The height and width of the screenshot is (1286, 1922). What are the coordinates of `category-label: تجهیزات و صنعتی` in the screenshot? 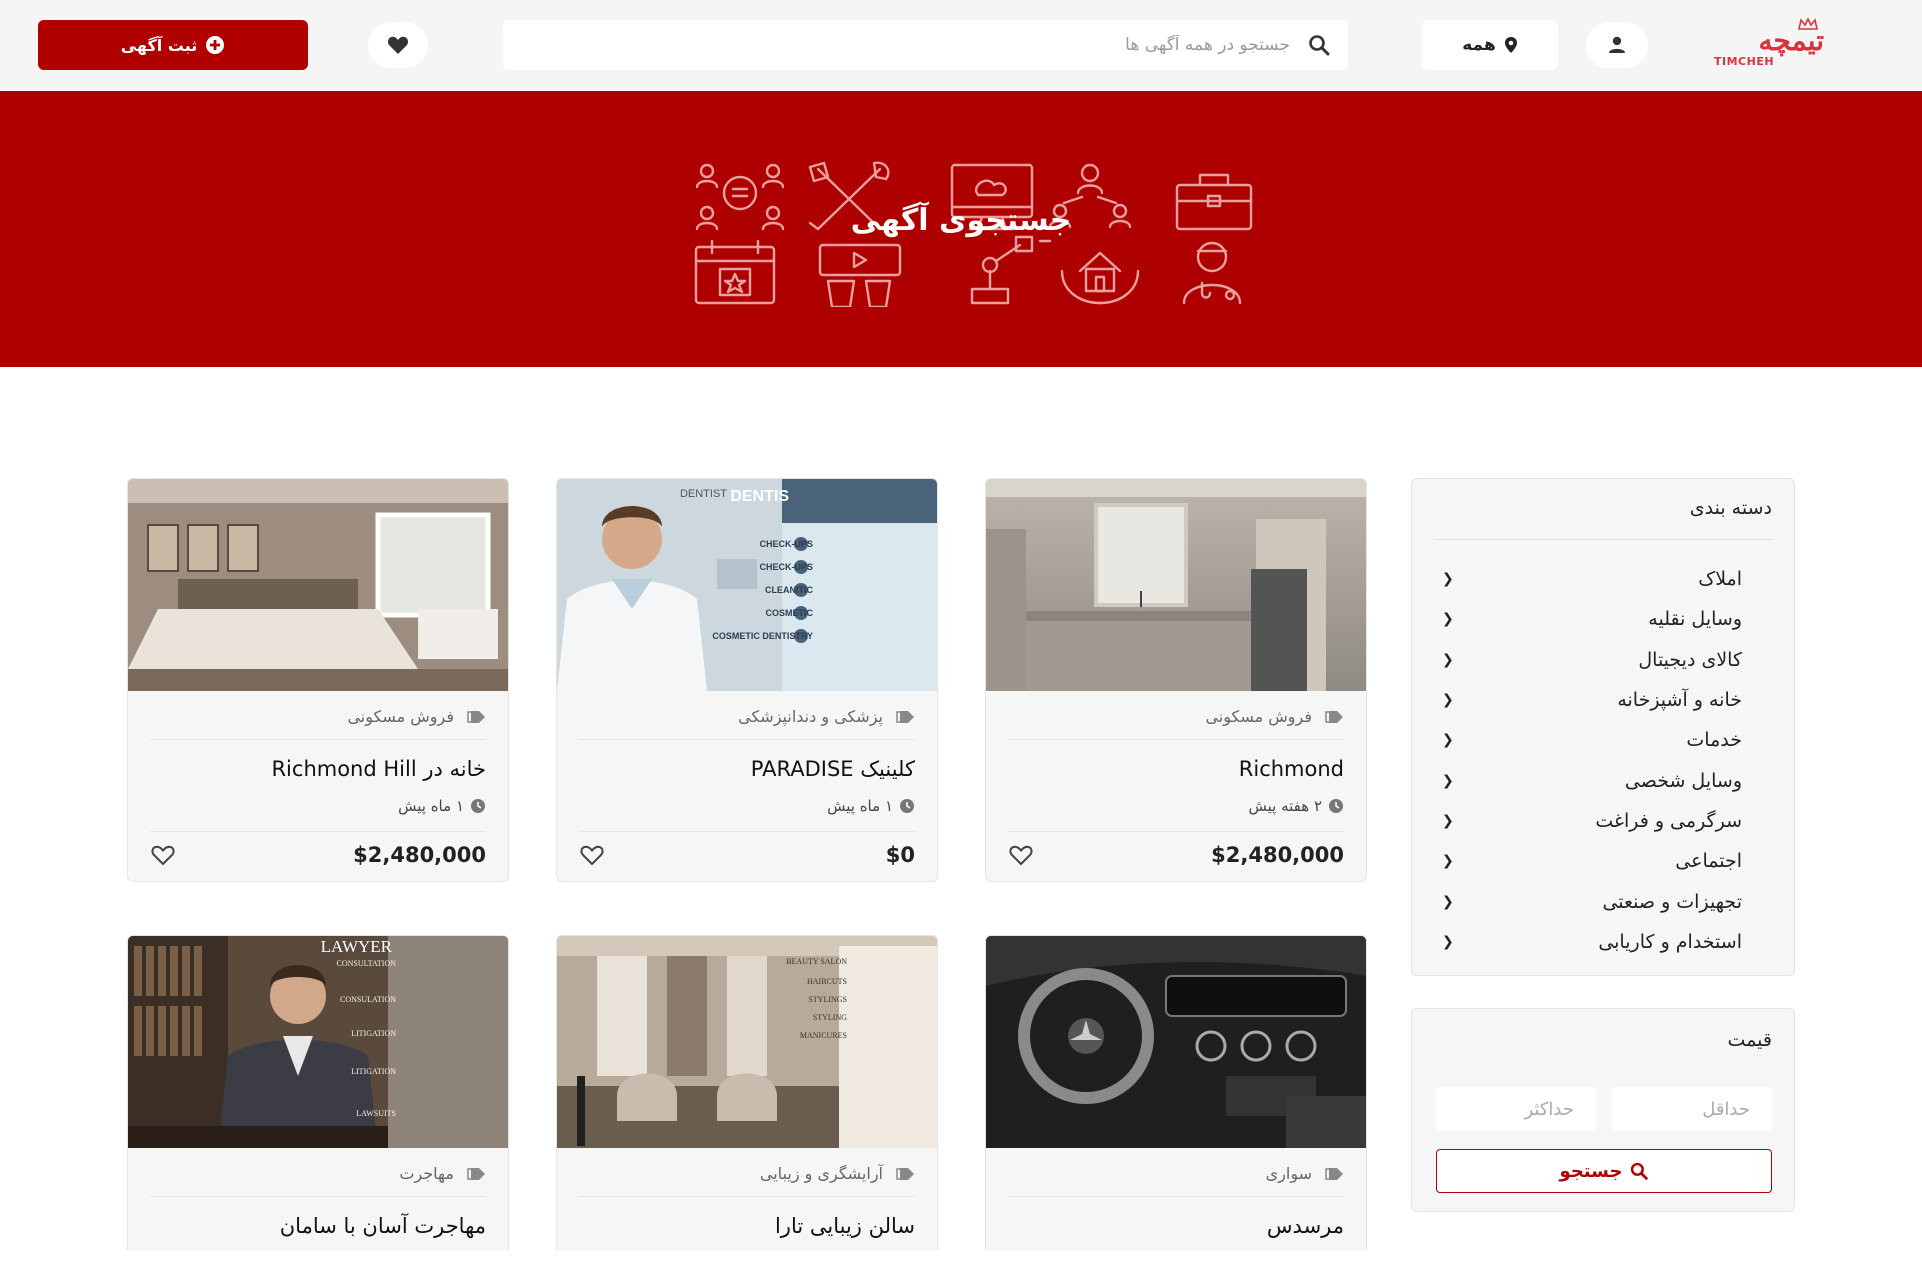 It's located at (1672, 901).